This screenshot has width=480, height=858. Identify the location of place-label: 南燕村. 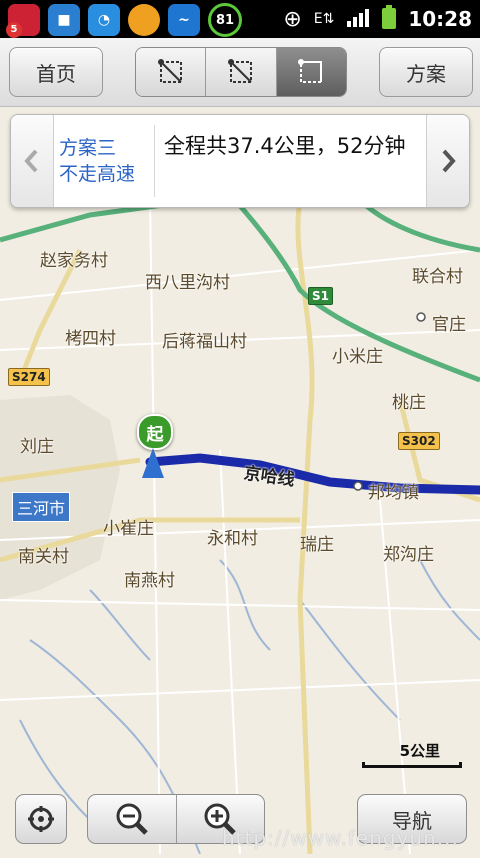
(149, 581).